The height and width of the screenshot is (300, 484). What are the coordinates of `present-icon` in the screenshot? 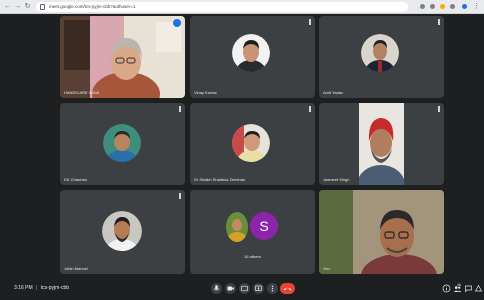 It's located at (258, 288).